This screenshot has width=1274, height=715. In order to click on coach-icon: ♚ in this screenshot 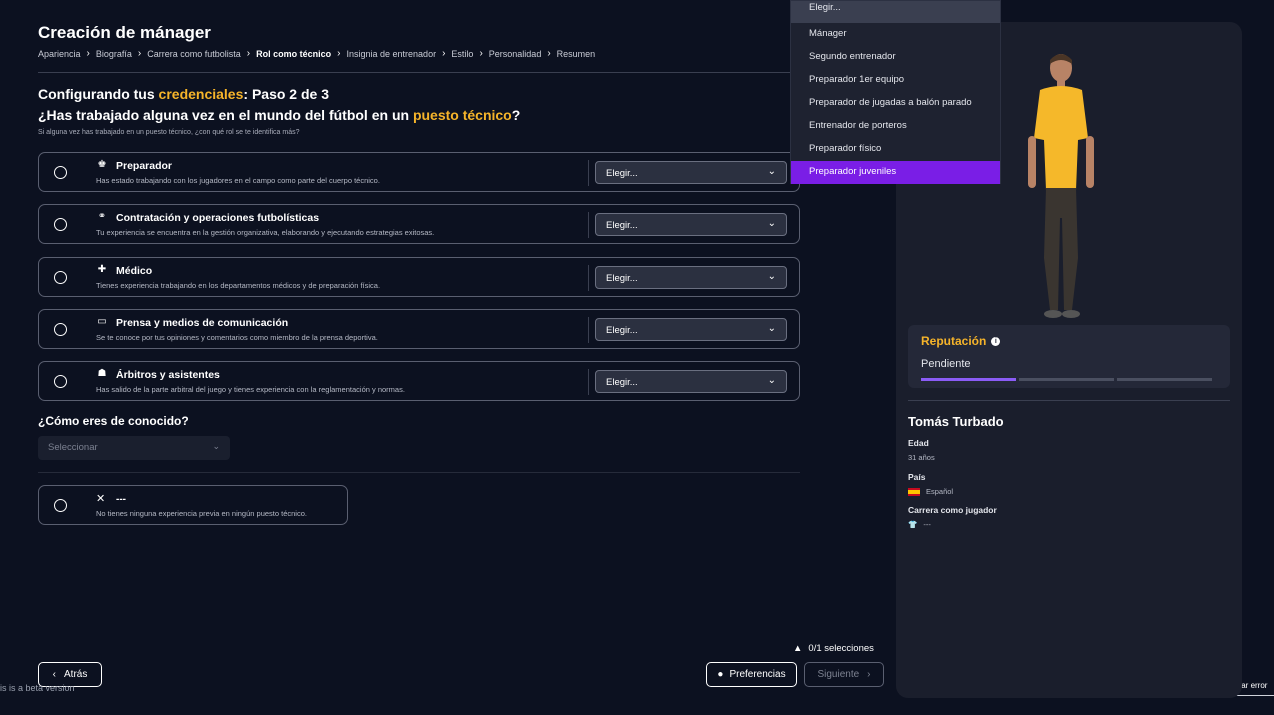, I will do `click(102, 164)`.